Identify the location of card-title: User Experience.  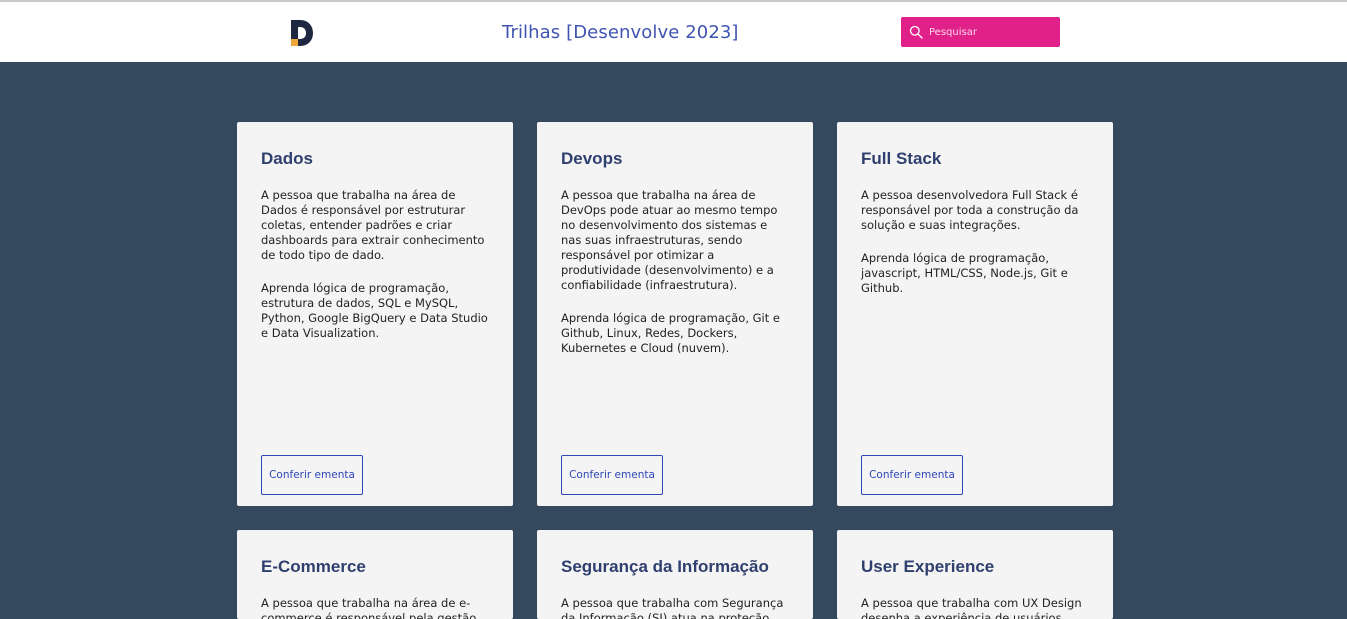
(928, 566).